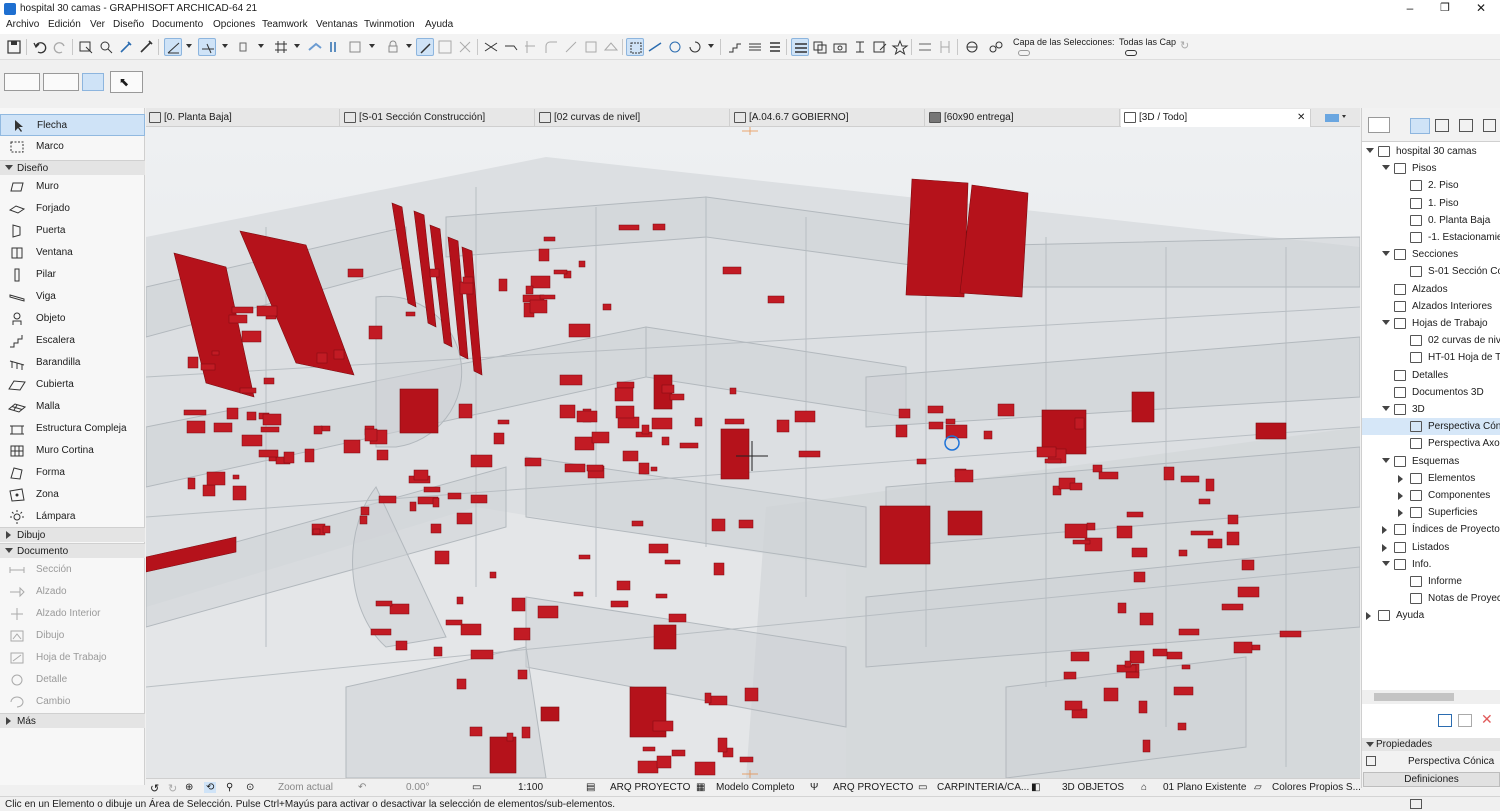 The height and width of the screenshot is (811, 1500). Describe the element at coordinates (22, 82) in the screenshot. I see `selection-method-icon` at that location.